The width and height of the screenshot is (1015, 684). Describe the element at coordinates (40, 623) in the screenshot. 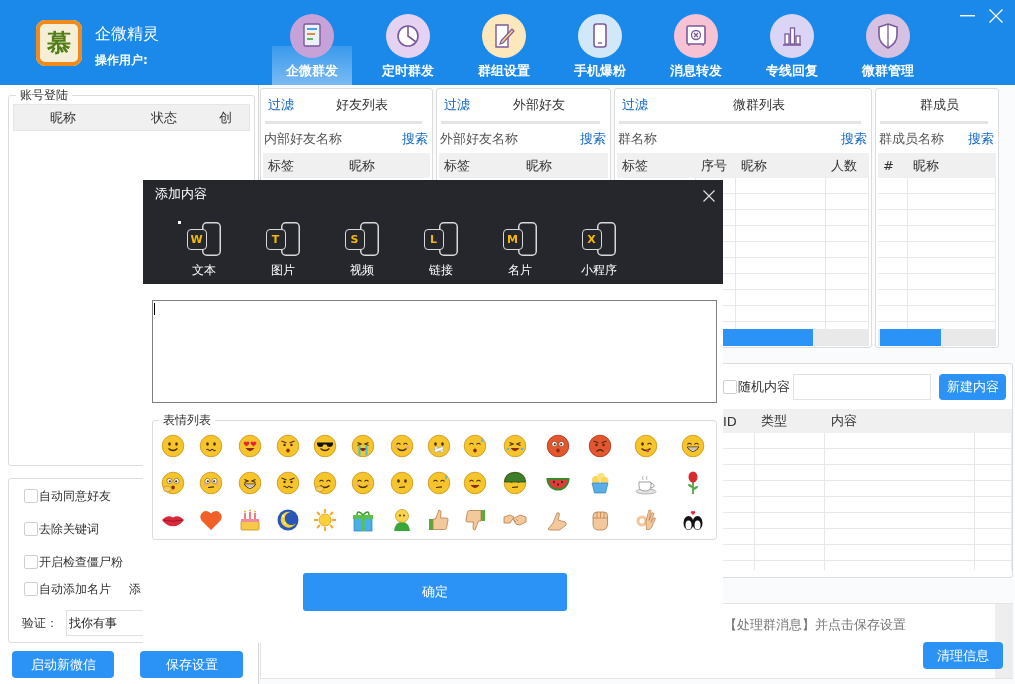

I see `field-label: 验证：` at that location.